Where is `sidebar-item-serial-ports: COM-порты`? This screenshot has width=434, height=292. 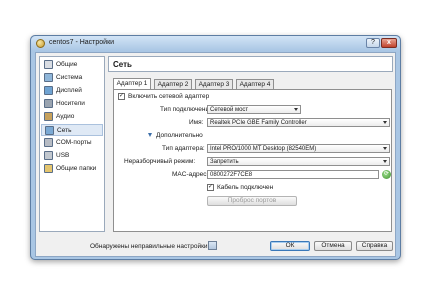 sidebar-item-serial-ports: COM-порты is located at coordinates (72, 143).